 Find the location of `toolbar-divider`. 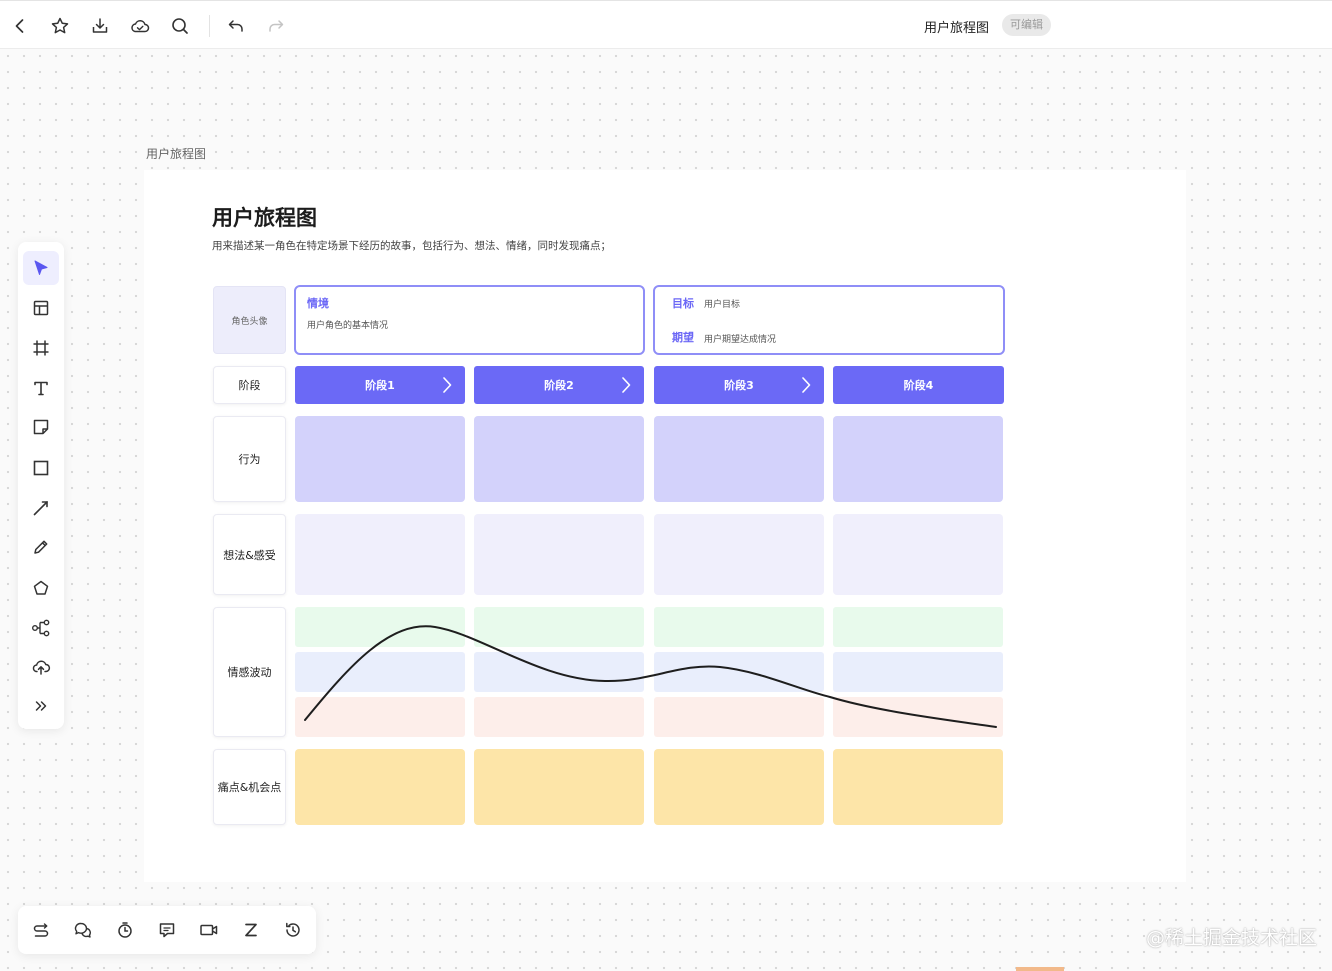

toolbar-divider is located at coordinates (209, 26).